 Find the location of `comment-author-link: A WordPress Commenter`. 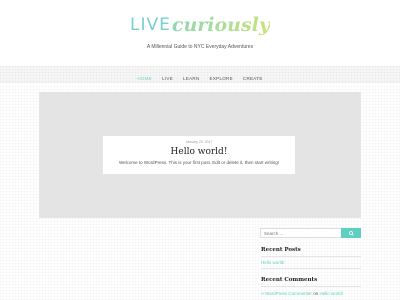

comment-author-link: A WordPress Commenter is located at coordinates (286, 293).